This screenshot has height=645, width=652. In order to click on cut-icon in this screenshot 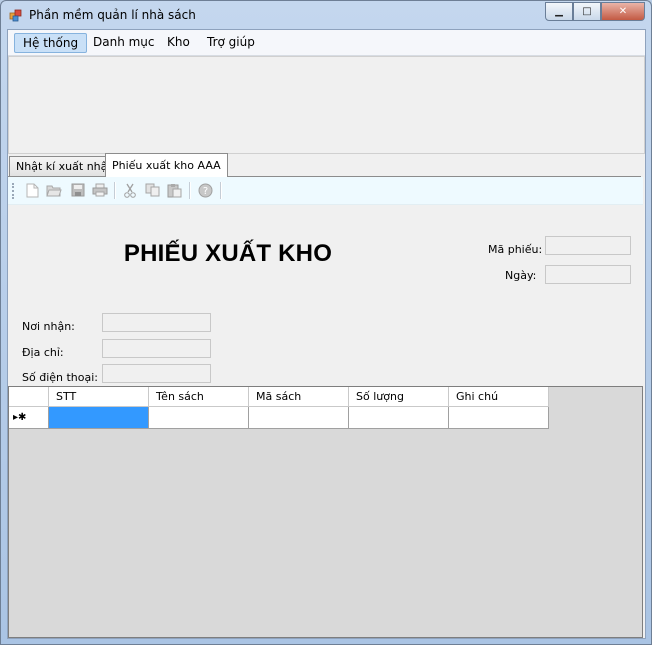, I will do `click(130, 190)`.